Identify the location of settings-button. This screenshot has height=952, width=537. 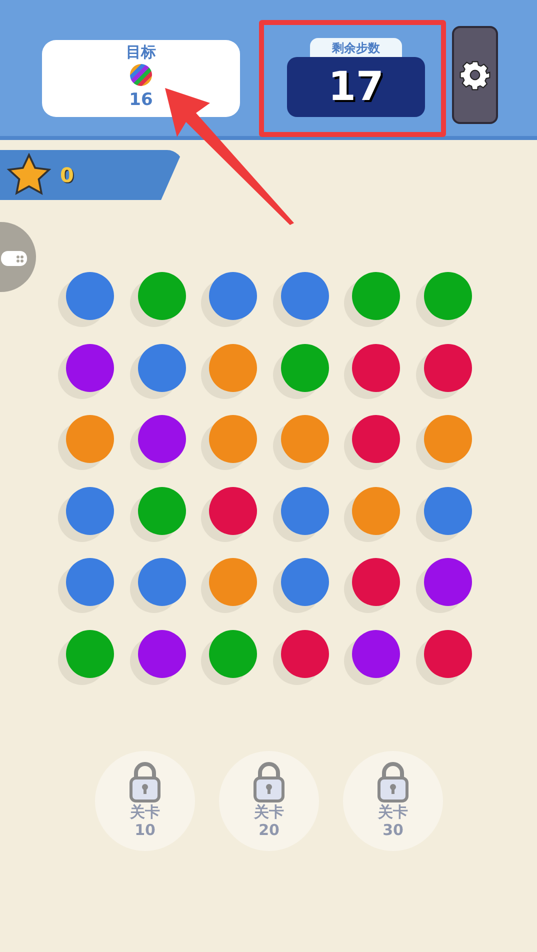
(475, 75).